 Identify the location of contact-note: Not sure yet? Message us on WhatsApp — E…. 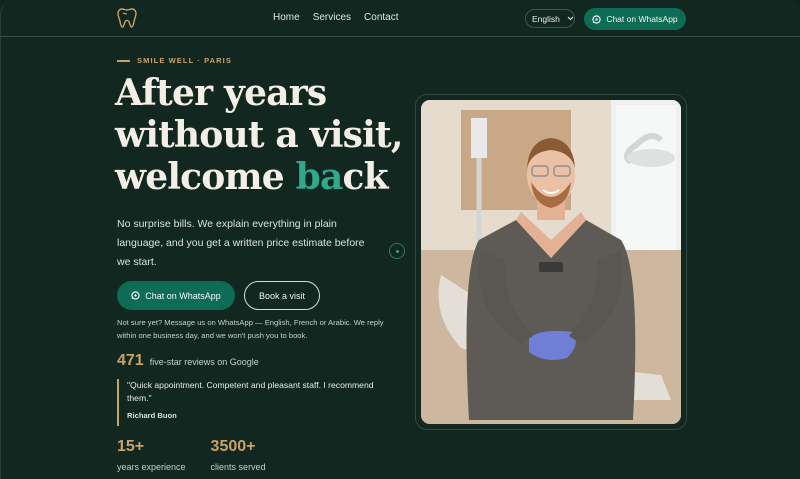
(250, 329).